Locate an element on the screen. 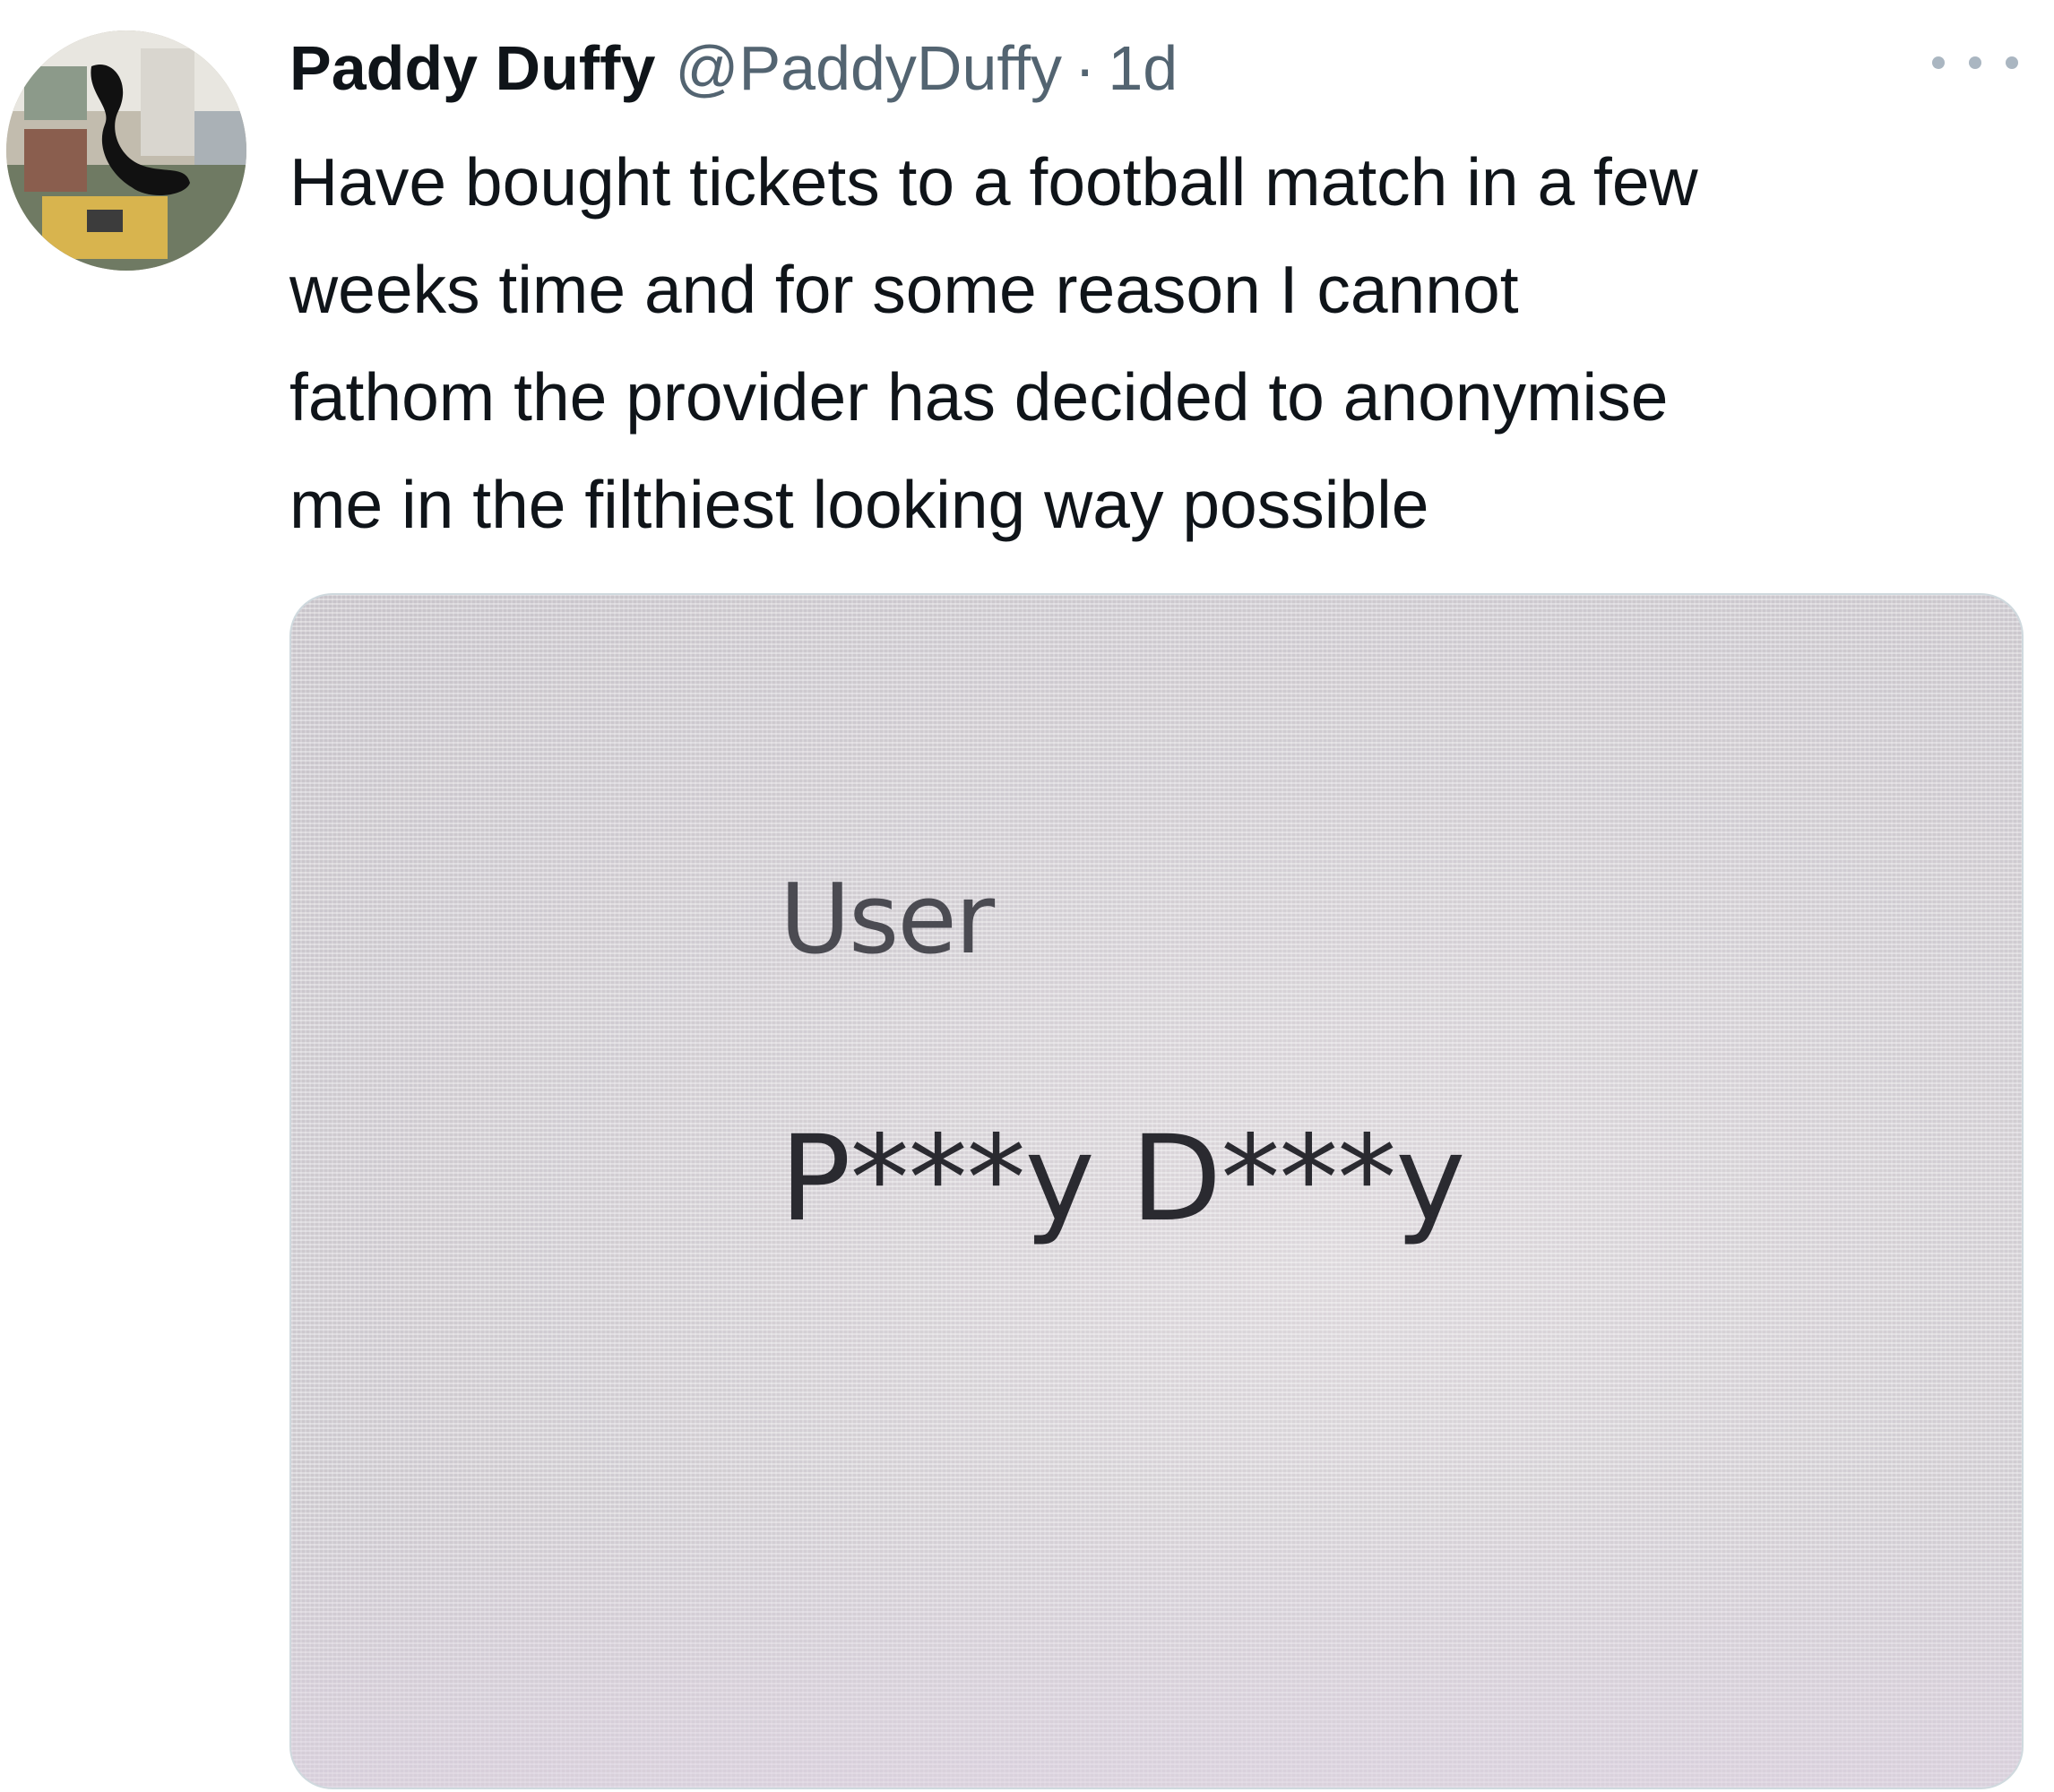 Image resolution: width=2054 pixels, height=1792 pixels. more-dots-icon is located at coordinates (1975, 63).